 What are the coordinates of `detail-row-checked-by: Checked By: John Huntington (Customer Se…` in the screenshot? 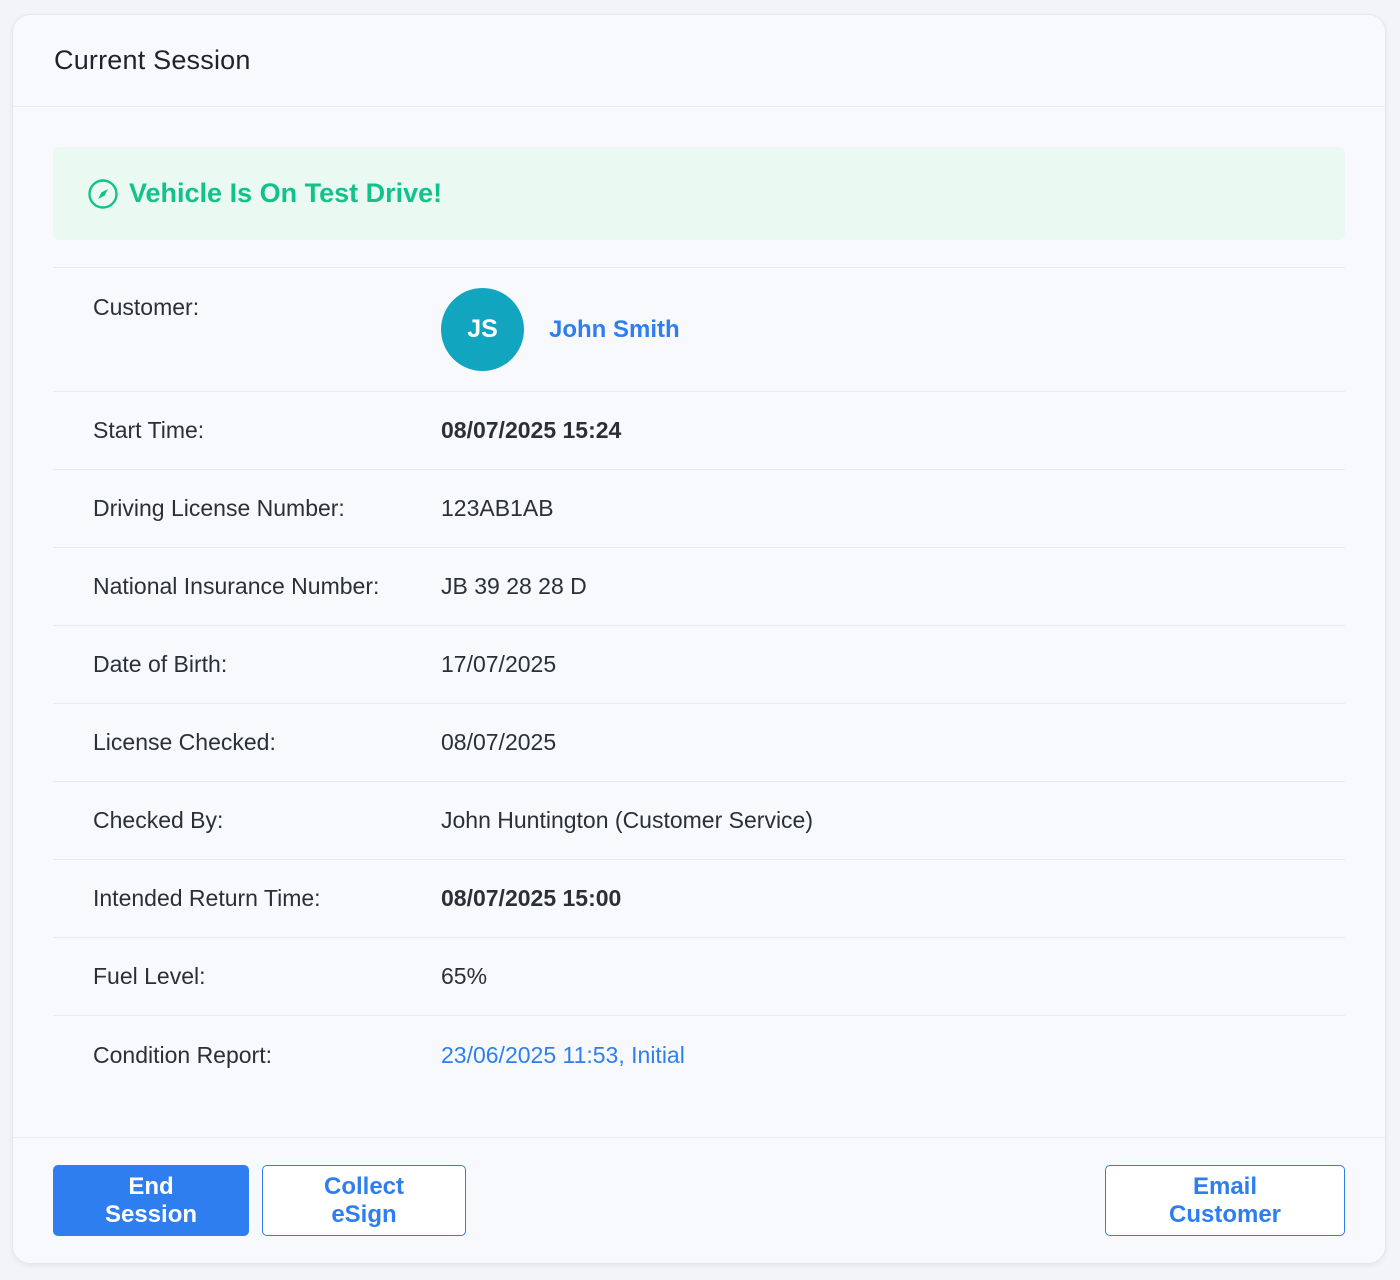 It's located at (699, 821).